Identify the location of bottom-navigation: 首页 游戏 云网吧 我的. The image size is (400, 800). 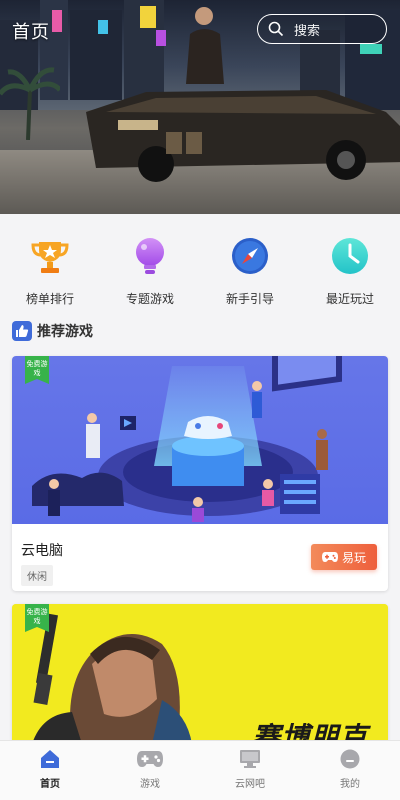
(200, 770).